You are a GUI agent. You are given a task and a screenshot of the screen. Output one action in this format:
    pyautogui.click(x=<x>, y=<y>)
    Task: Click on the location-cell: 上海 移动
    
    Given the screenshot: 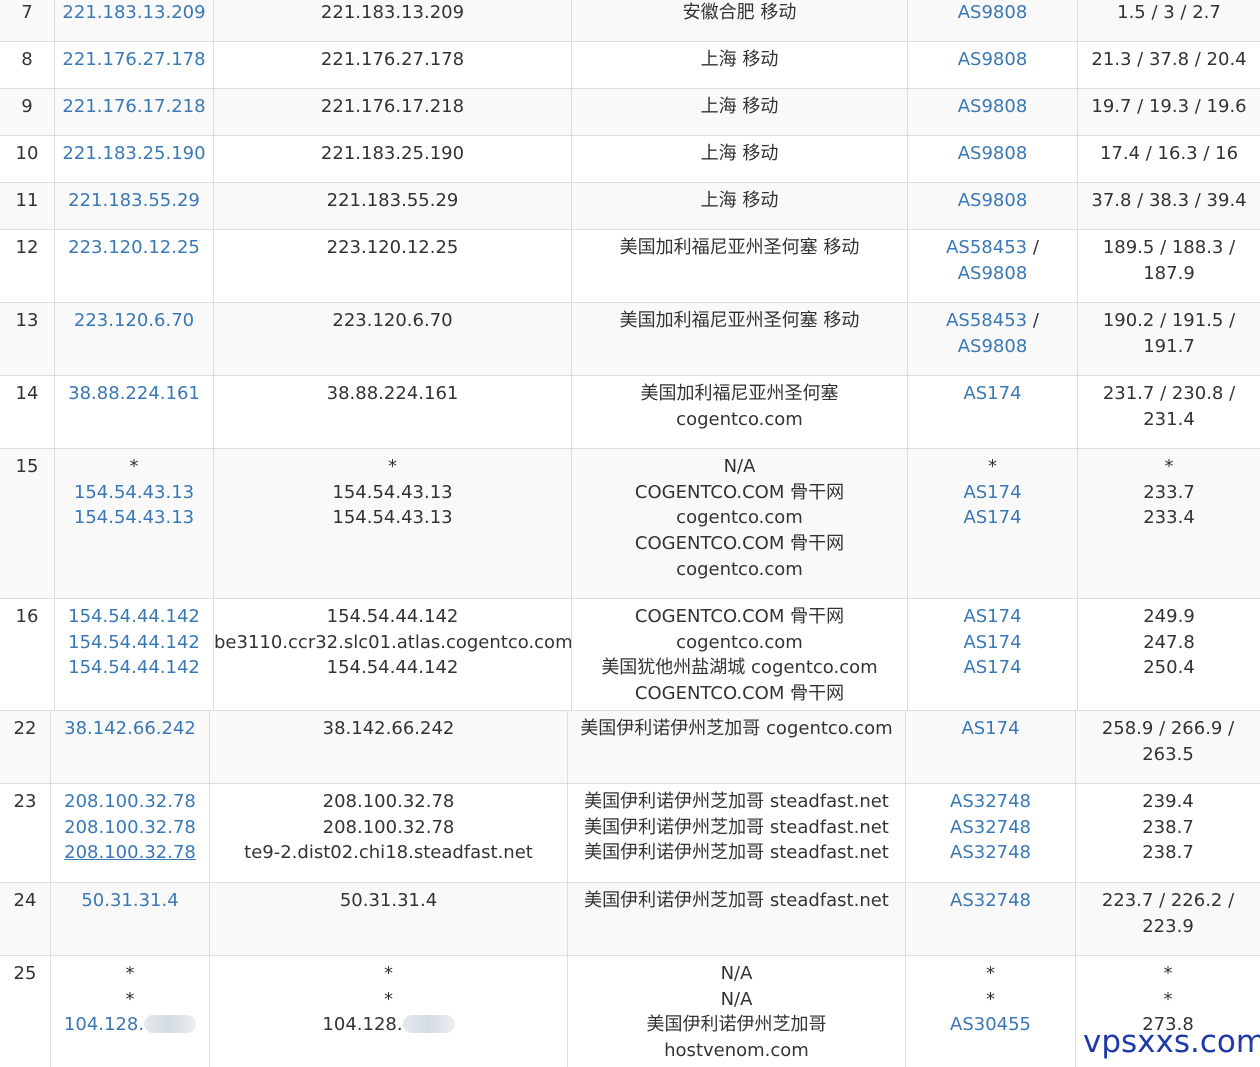 What is the action you would take?
    pyautogui.click(x=739, y=112)
    